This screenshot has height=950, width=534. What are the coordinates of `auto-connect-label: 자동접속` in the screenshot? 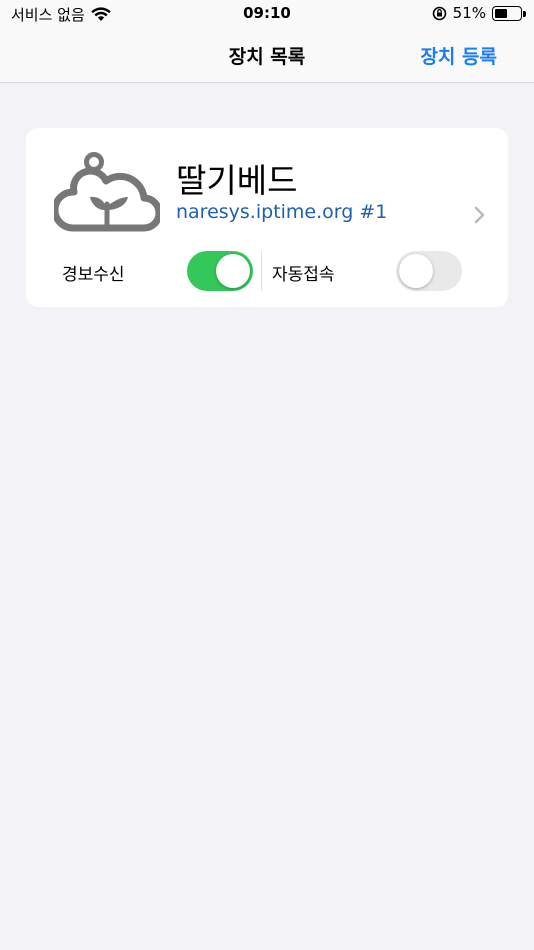 It's located at (303, 275).